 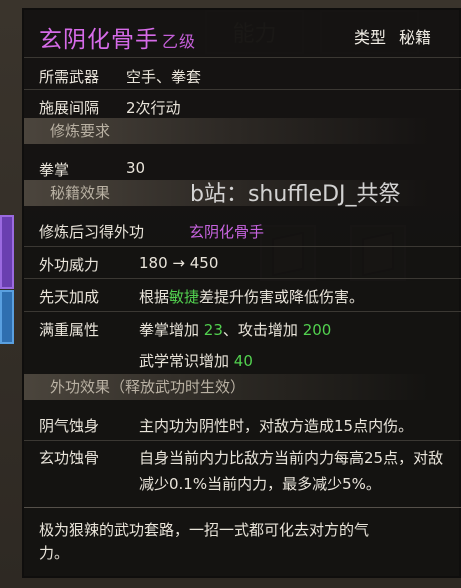 What do you see at coordinates (54, 553) in the screenshot?
I see `description-line2: 力。` at bounding box center [54, 553].